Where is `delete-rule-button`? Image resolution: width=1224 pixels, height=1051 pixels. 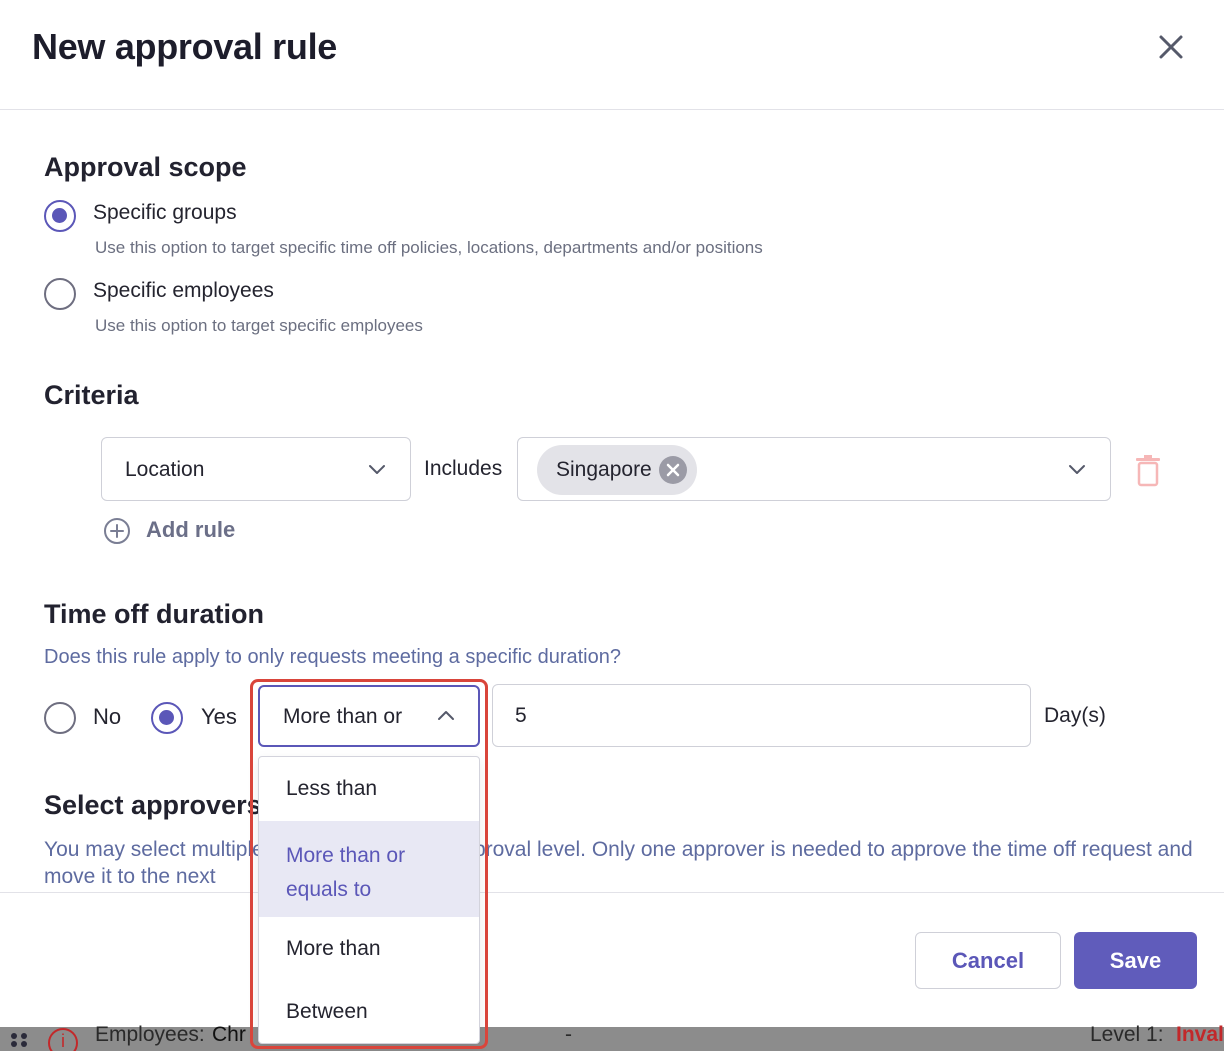 delete-rule-button is located at coordinates (1148, 470).